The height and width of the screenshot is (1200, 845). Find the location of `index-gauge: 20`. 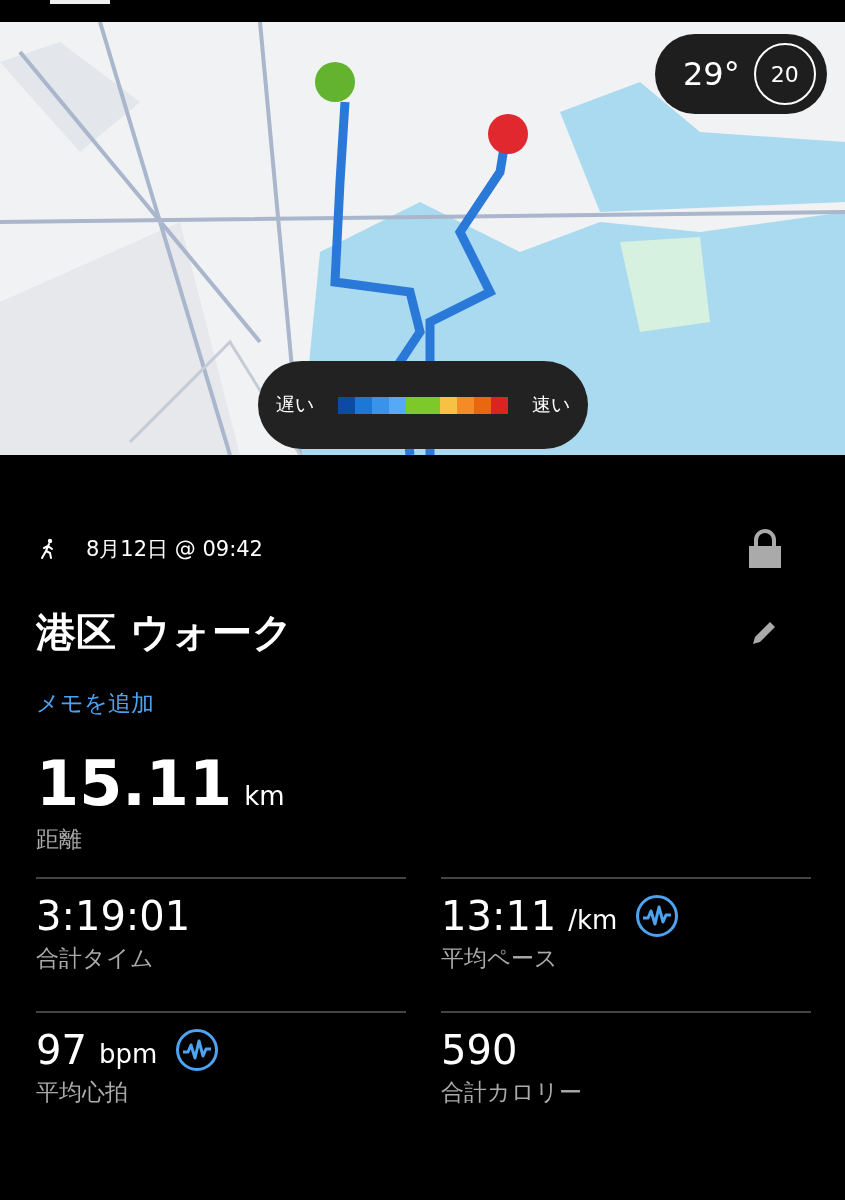

index-gauge: 20 is located at coordinates (784, 74).